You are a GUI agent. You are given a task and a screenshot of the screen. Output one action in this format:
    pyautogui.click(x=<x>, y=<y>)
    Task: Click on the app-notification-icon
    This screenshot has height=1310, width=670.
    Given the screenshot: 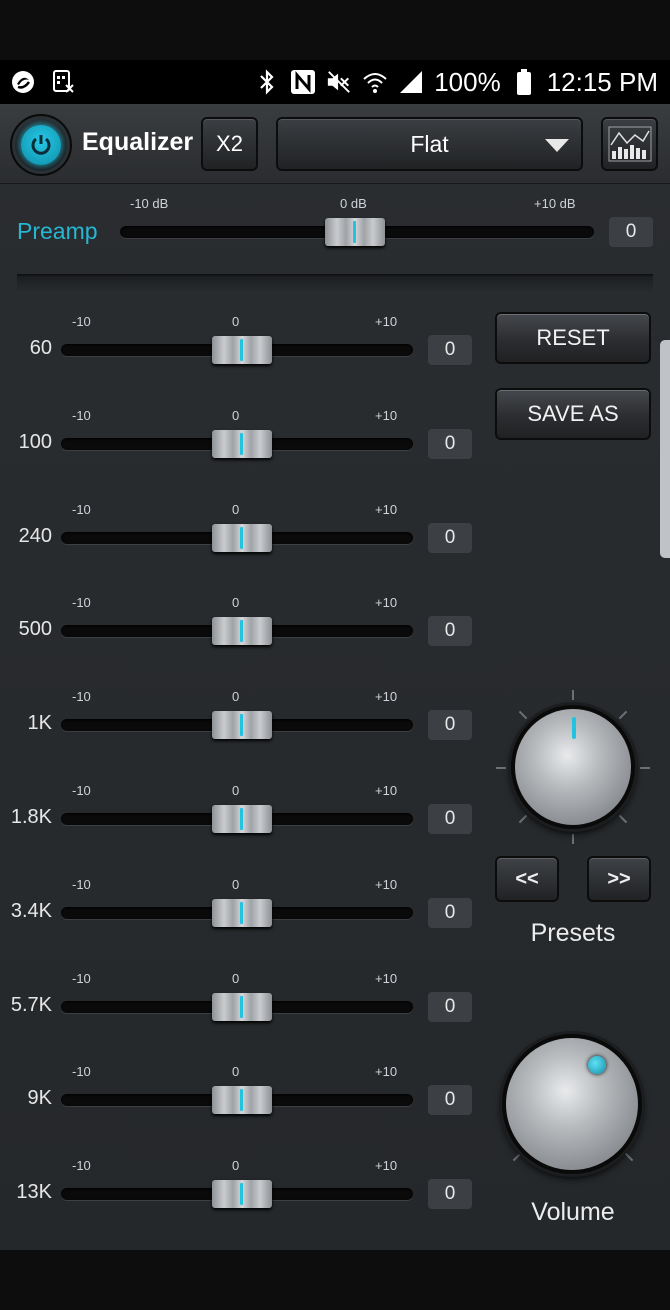 What is the action you would take?
    pyautogui.click(x=23, y=82)
    